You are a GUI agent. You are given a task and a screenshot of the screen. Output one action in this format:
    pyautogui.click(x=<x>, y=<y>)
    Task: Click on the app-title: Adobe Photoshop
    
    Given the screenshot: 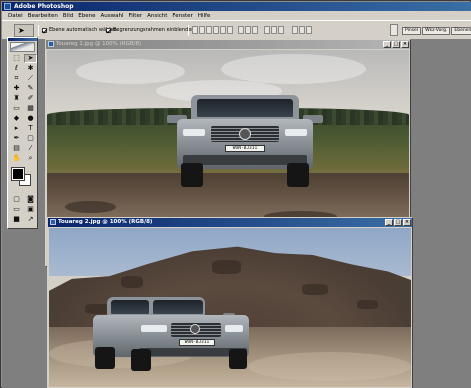 What is the action you would take?
    pyautogui.click(x=44, y=6)
    